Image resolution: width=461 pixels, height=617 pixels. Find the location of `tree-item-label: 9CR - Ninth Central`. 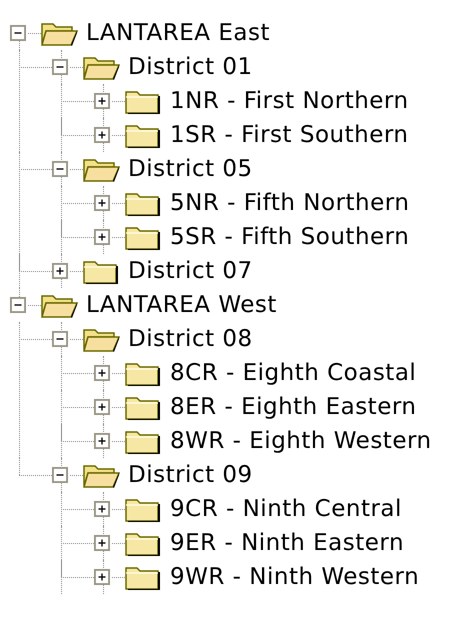

tree-item-label: 9CR - Ninth Central is located at coordinates (286, 509).